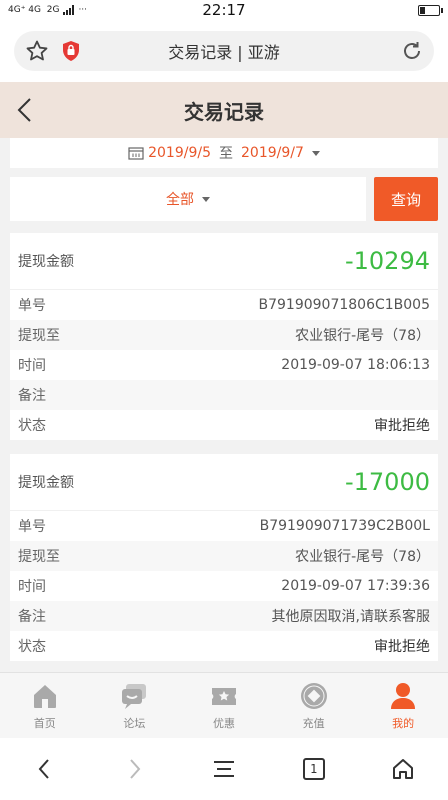  Describe the element at coordinates (344, 526) in the screenshot. I see `row-value: B791909071739C2B00L` at that location.